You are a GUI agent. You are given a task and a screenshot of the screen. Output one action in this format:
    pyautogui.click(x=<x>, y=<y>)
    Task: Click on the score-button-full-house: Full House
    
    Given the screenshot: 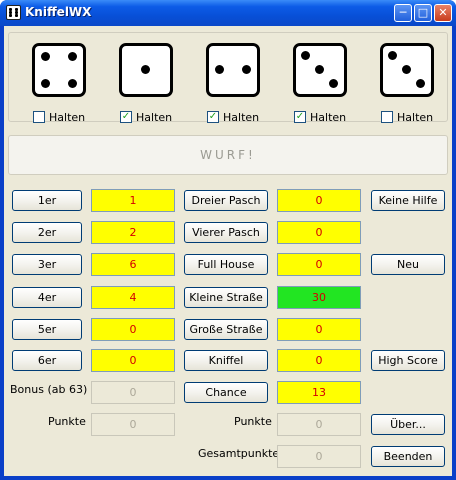 What is the action you would take?
    pyautogui.click(x=226, y=264)
    